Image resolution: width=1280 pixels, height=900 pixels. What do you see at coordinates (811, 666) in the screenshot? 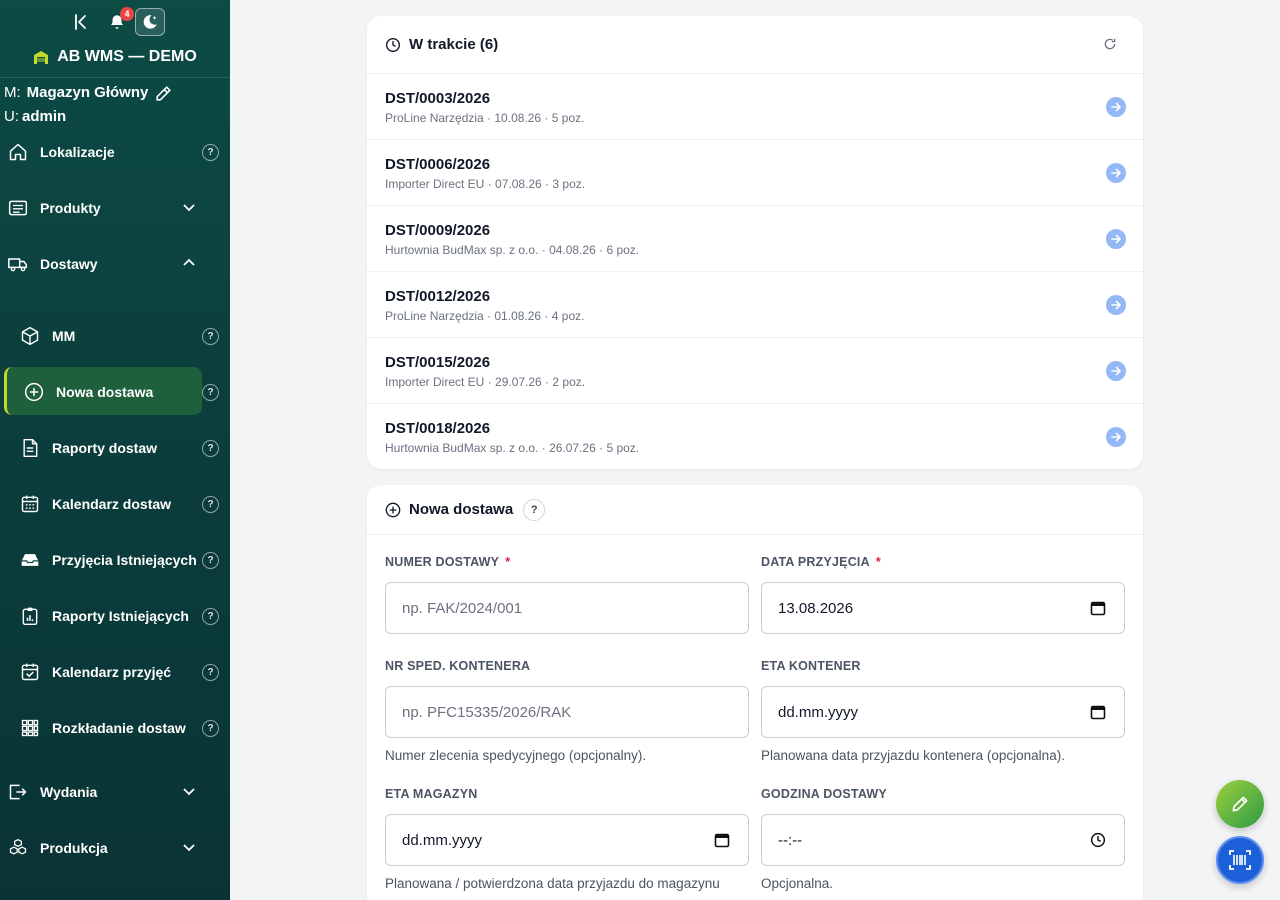
I see `field-label: ETA KONTENER` at bounding box center [811, 666].